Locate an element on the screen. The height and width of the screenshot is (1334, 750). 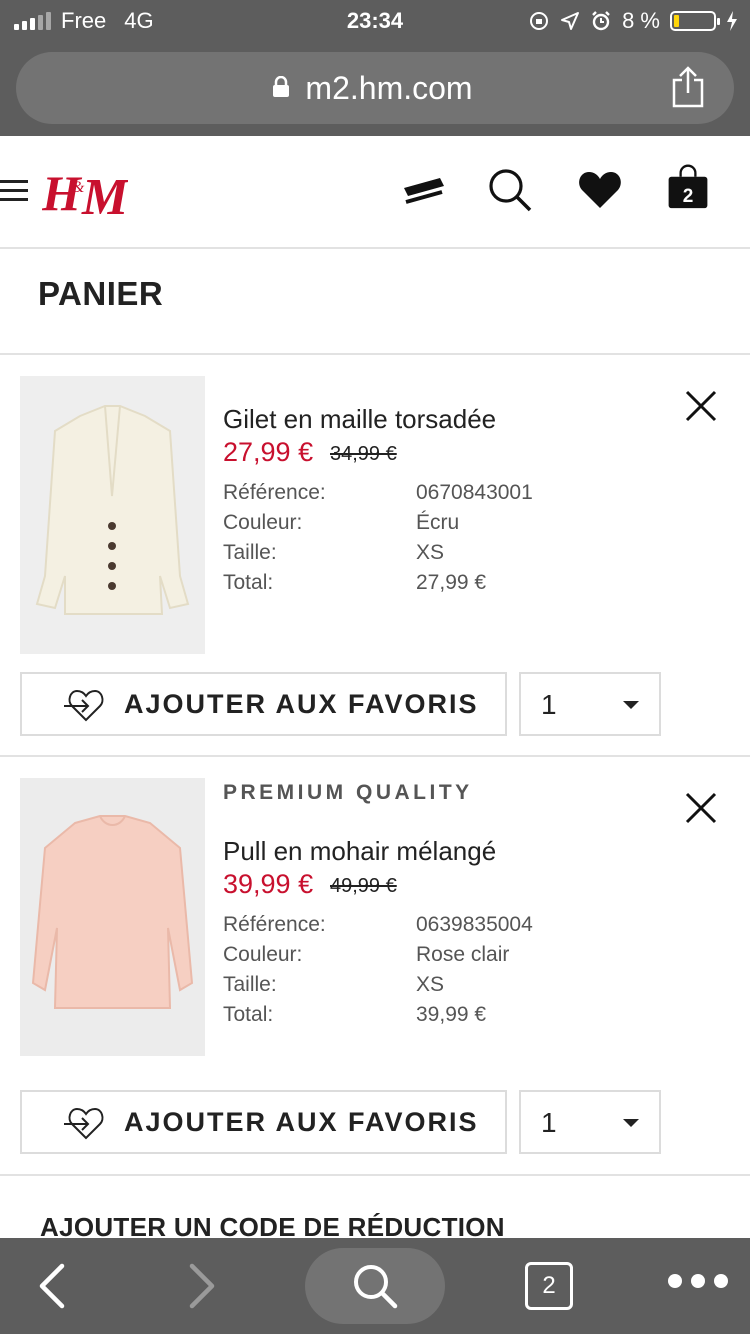
back-icon is located at coordinates (53, 1286).